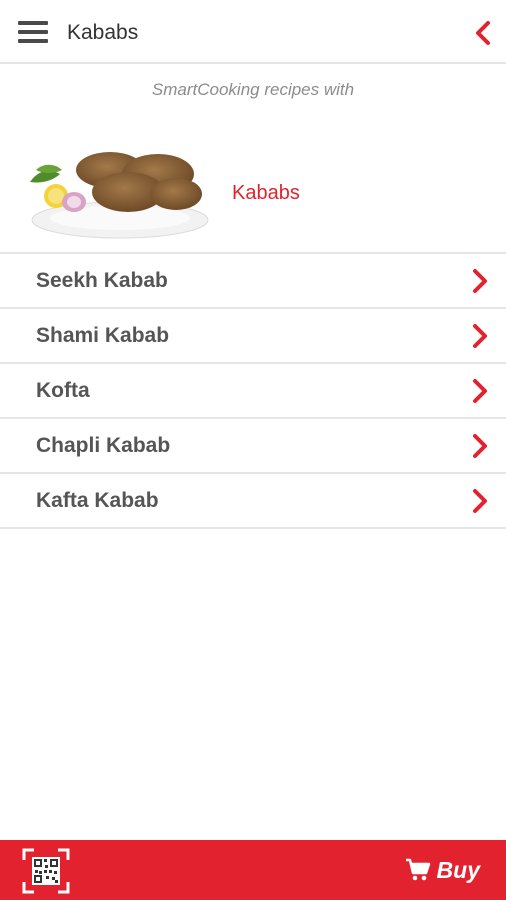  I want to click on list-item: Chapli Kabab, so click(253, 446).